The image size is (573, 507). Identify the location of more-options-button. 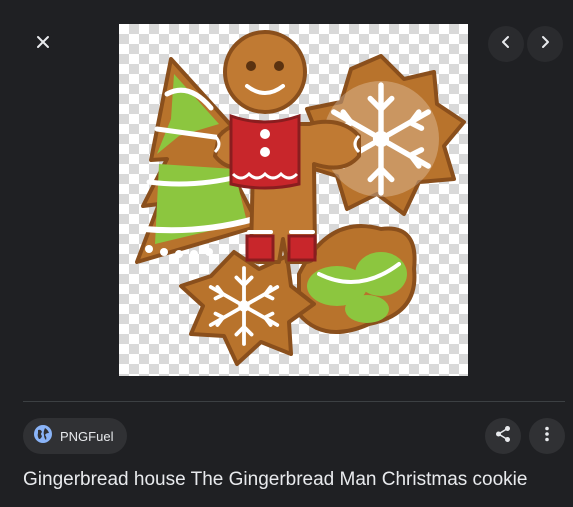
(547, 436).